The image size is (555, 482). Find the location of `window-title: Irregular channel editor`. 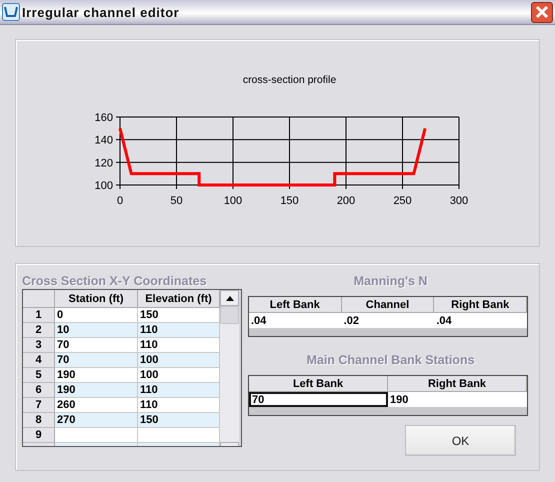

window-title: Irregular channel editor is located at coordinates (101, 12).